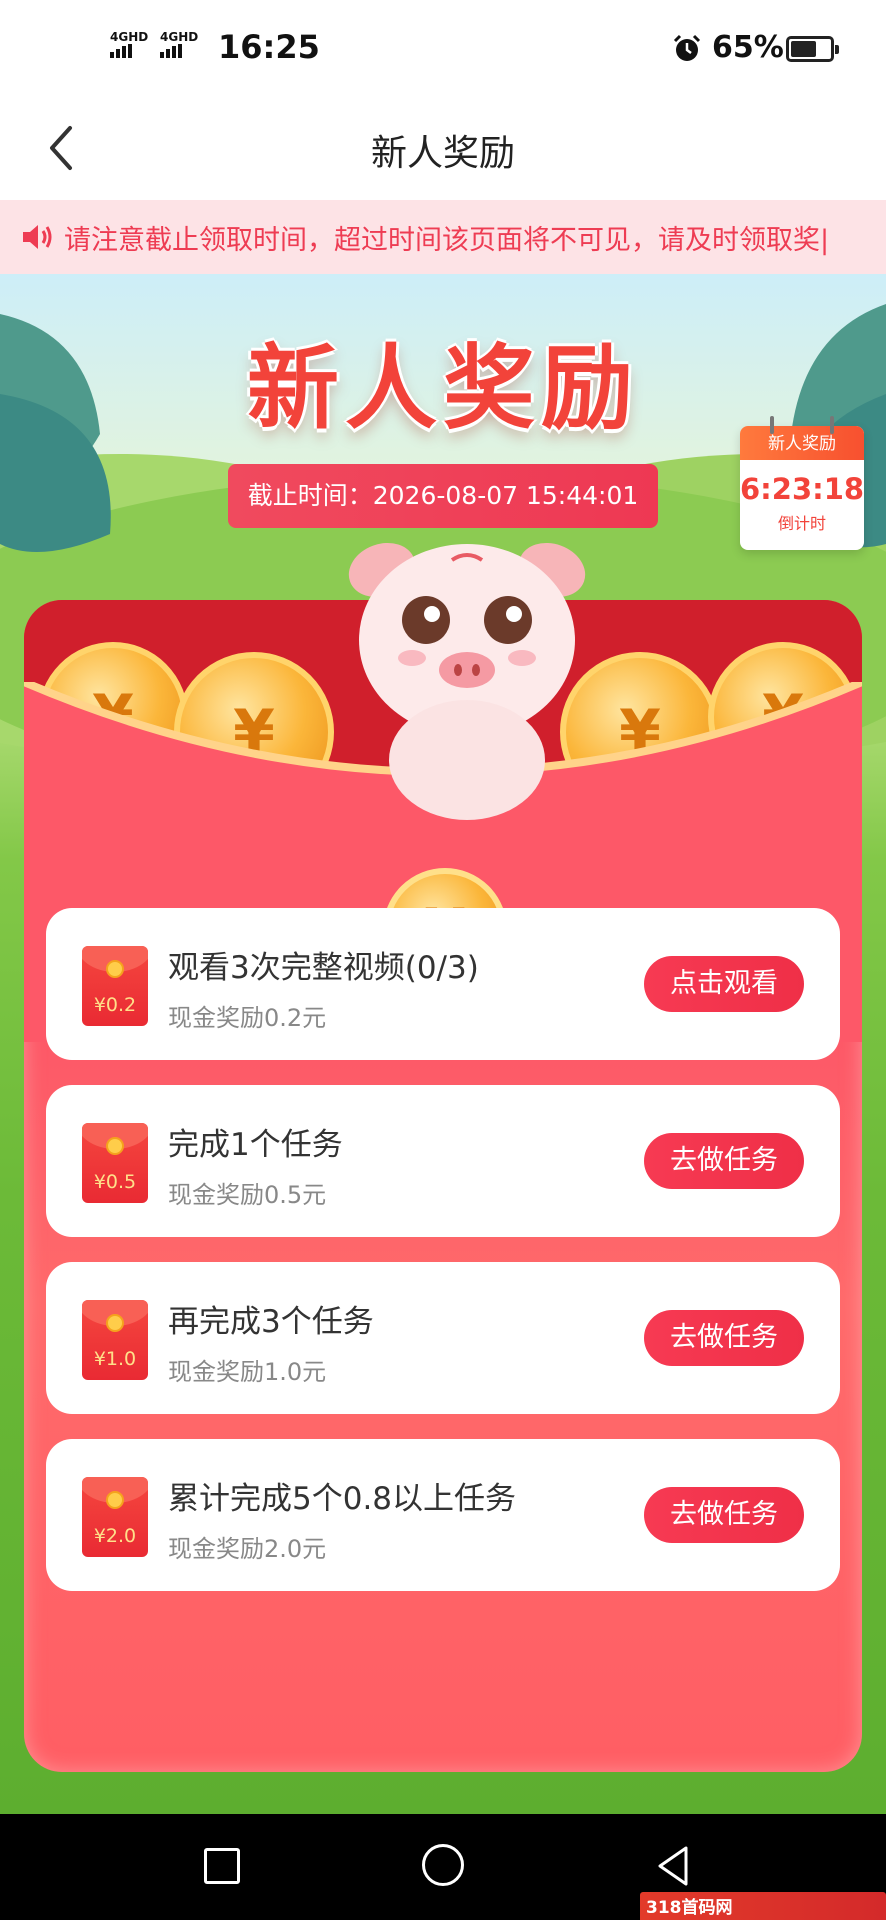 The image size is (886, 1920). Describe the element at coordinates (802, 443) in the screenshot. I see `countdown-label: 新人奖励` at that location.